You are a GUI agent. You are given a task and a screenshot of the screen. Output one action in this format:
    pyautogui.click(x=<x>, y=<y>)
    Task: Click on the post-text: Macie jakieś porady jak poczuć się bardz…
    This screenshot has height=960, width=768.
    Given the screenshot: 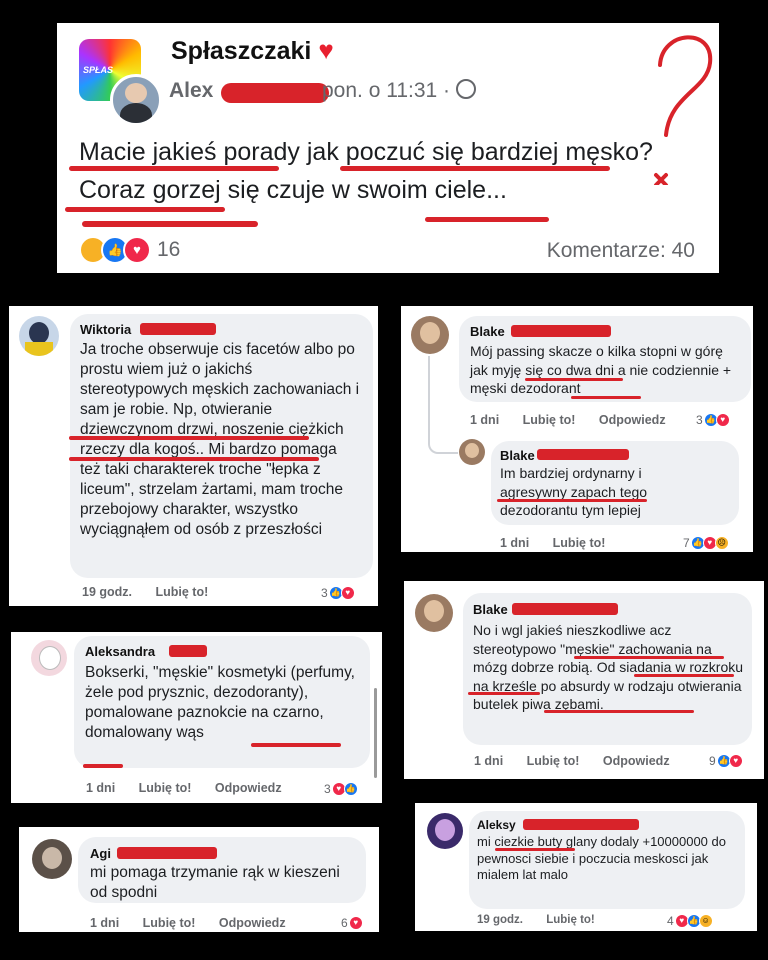 What is the action you would take?
    pyautogui.click(x=366, y=171)
    